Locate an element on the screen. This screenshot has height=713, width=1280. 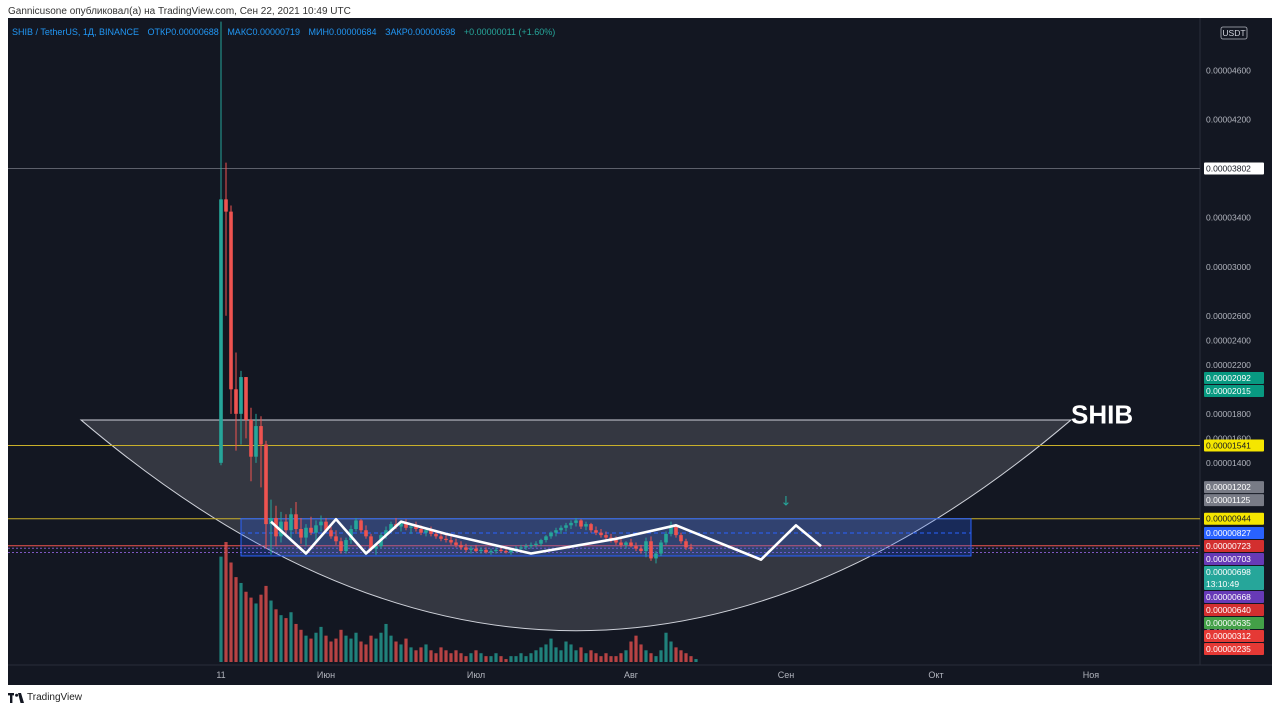
price-tick-label: 0.00001400 is located at coordinates (1228, 463).